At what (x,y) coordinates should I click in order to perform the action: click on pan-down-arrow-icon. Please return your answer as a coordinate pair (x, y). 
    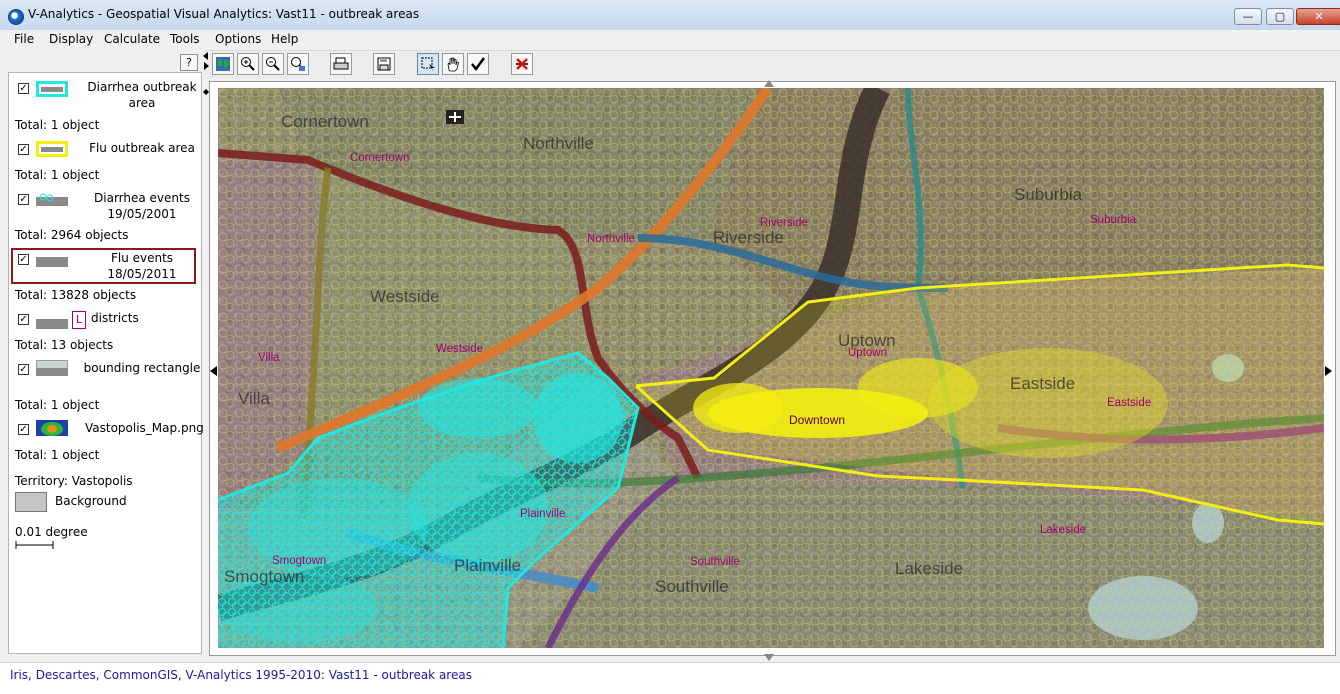
    Looking at the image, I should click on (769, 657).